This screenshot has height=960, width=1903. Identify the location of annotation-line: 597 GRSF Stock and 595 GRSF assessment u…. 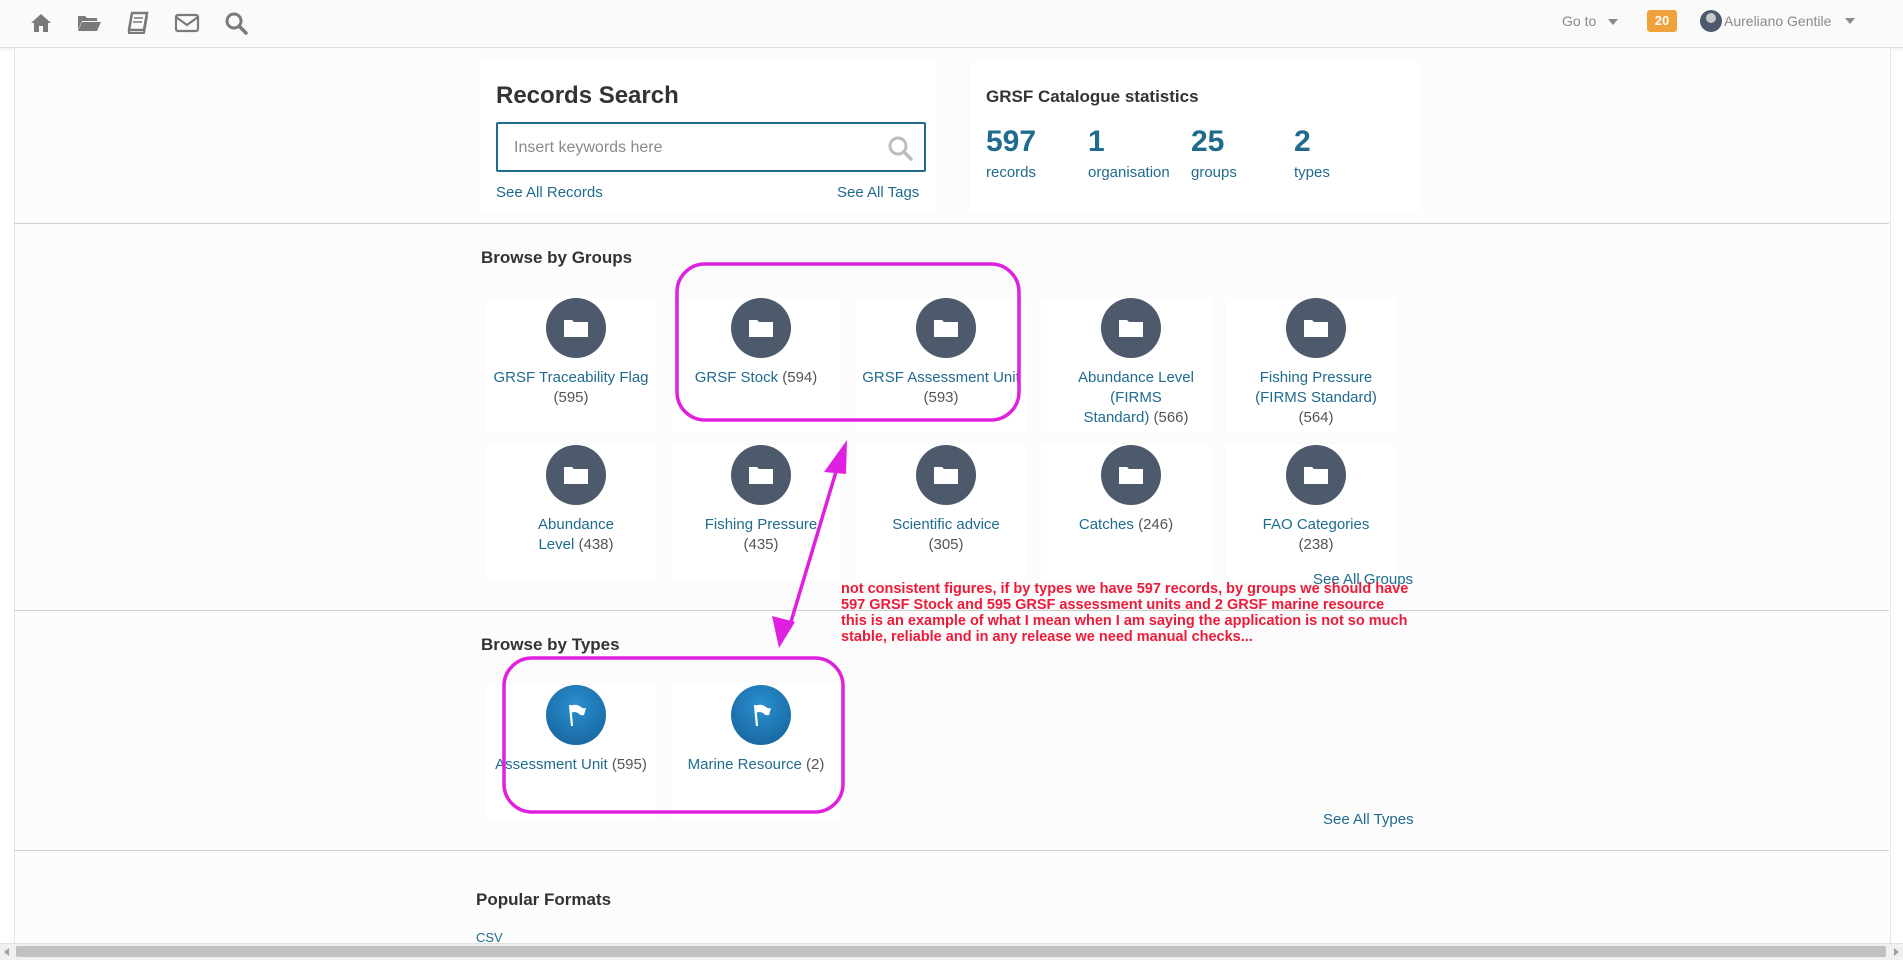
(1113, 605).